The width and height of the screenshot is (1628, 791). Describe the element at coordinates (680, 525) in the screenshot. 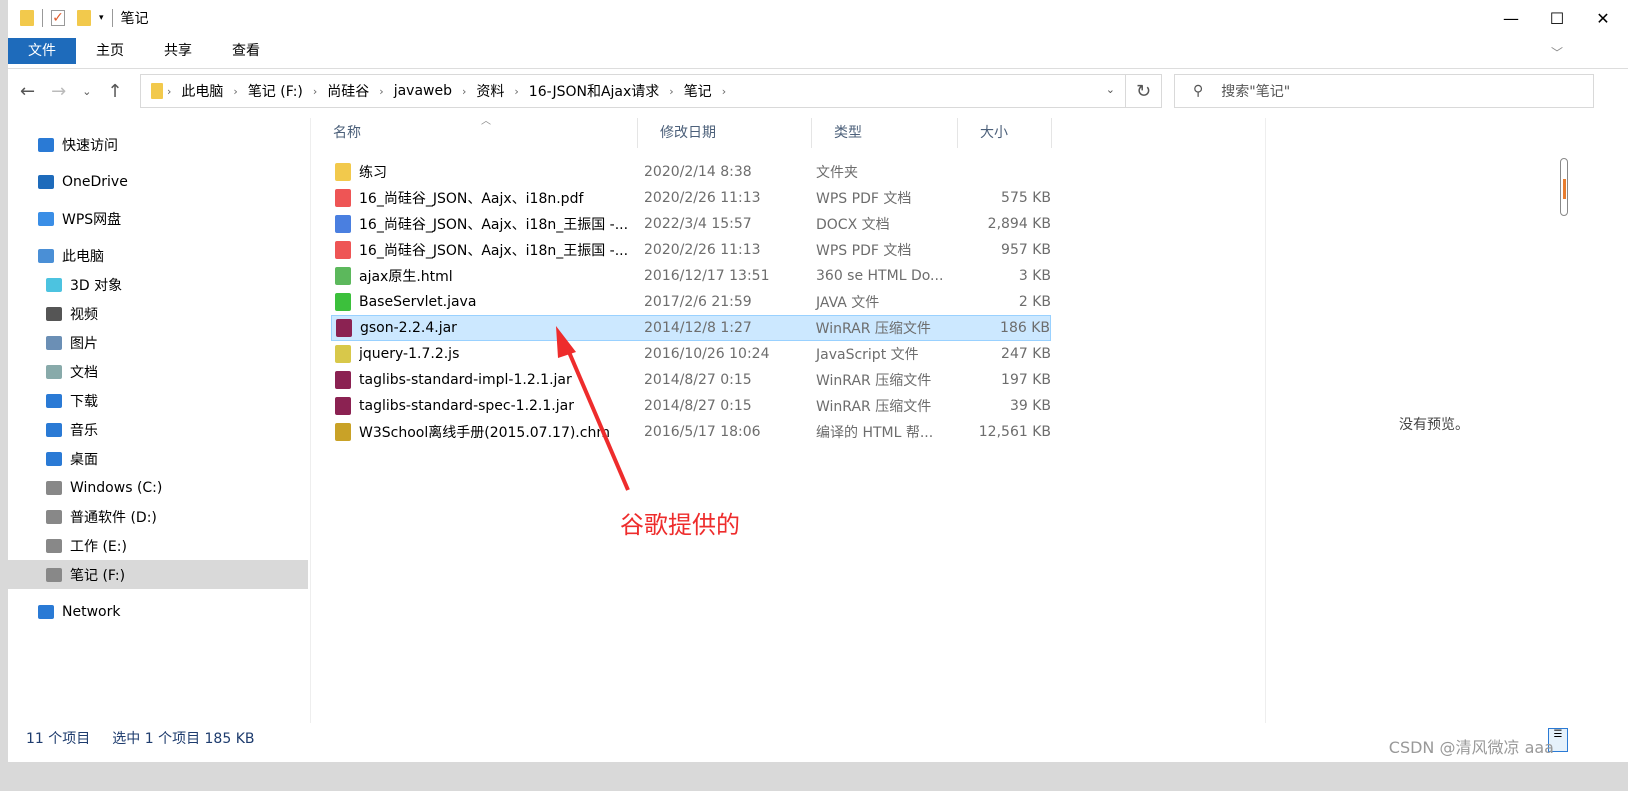

I see `annotation-text: 谷歌提供的` at that location.